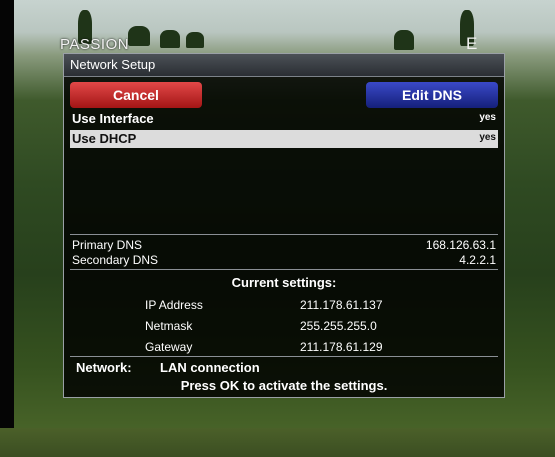 The image size is (555, 457). What do you see at coordinates (104, 367) in the screenshot?
I see `network-label: Network:` at bounding box center [104, 367].